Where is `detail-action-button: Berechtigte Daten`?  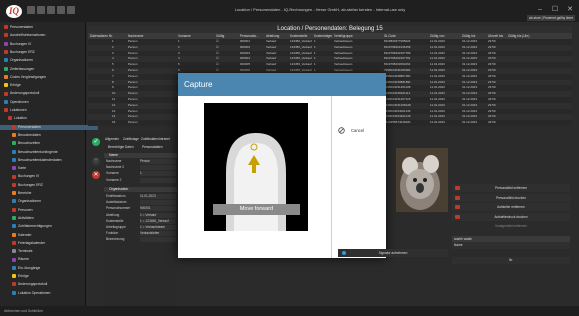
detail-action-button: Berechtigte Daten is located at coordinates (121, 147).